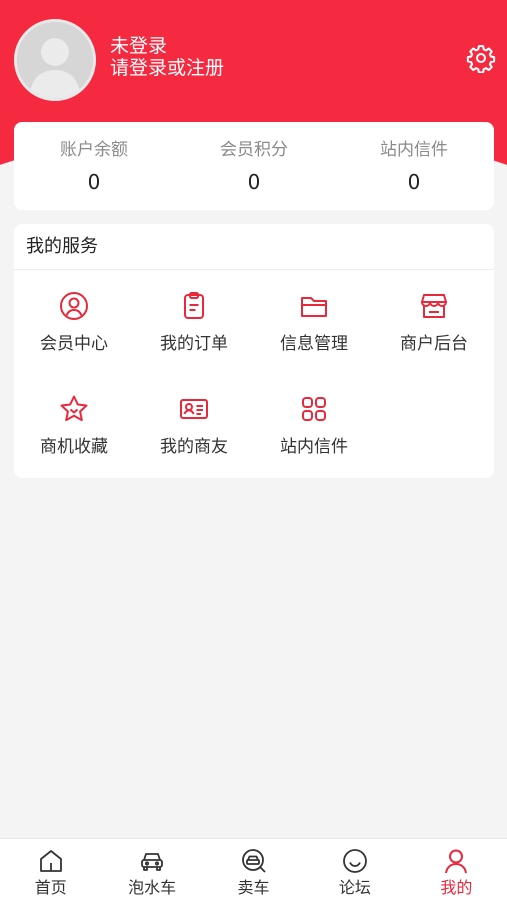 The height and width of the screenshot is (900, 507). What do you see at coordinates (434, 306) in the screenshot?
I see `store-icon` at bounding box center [434, 306].